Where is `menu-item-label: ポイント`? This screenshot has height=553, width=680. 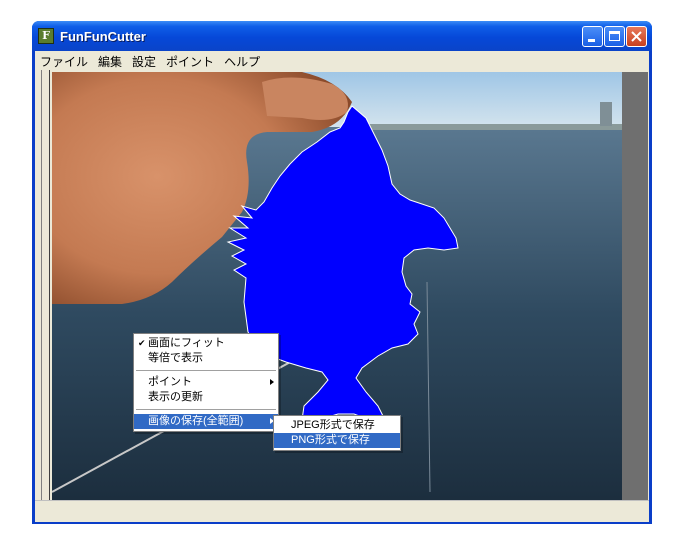 menu-item-label: ポイント is located at coordinates (170, 382).